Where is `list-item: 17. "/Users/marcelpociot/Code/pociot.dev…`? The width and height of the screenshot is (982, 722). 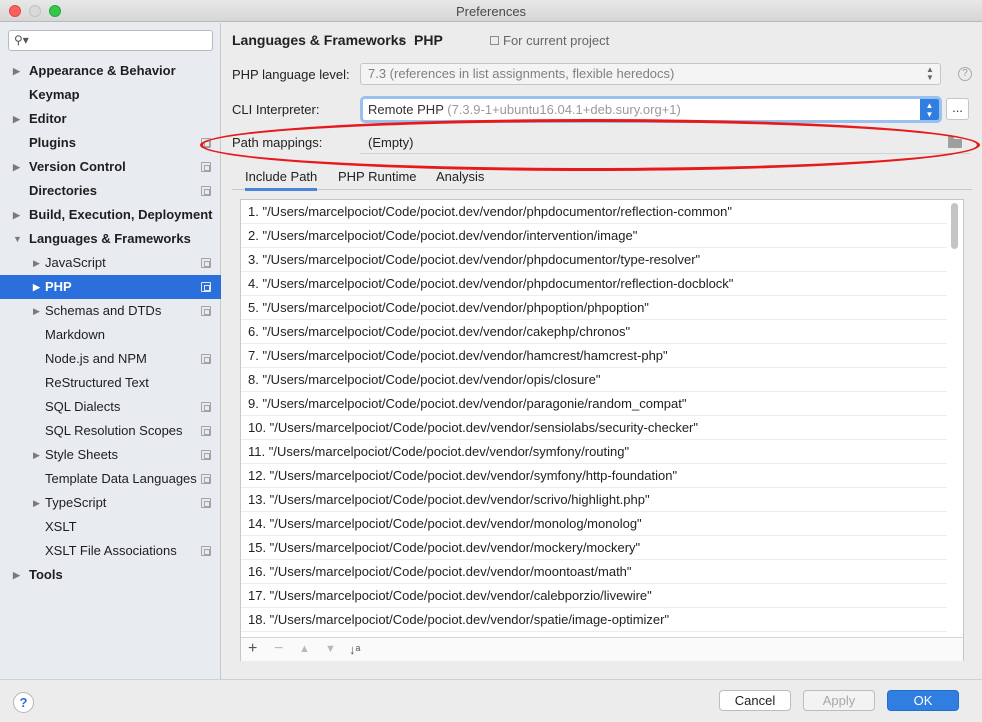
list-item: 17. "/Users/marcelpociot/Code/pociot.dev… is located at coordinates (594, 596).